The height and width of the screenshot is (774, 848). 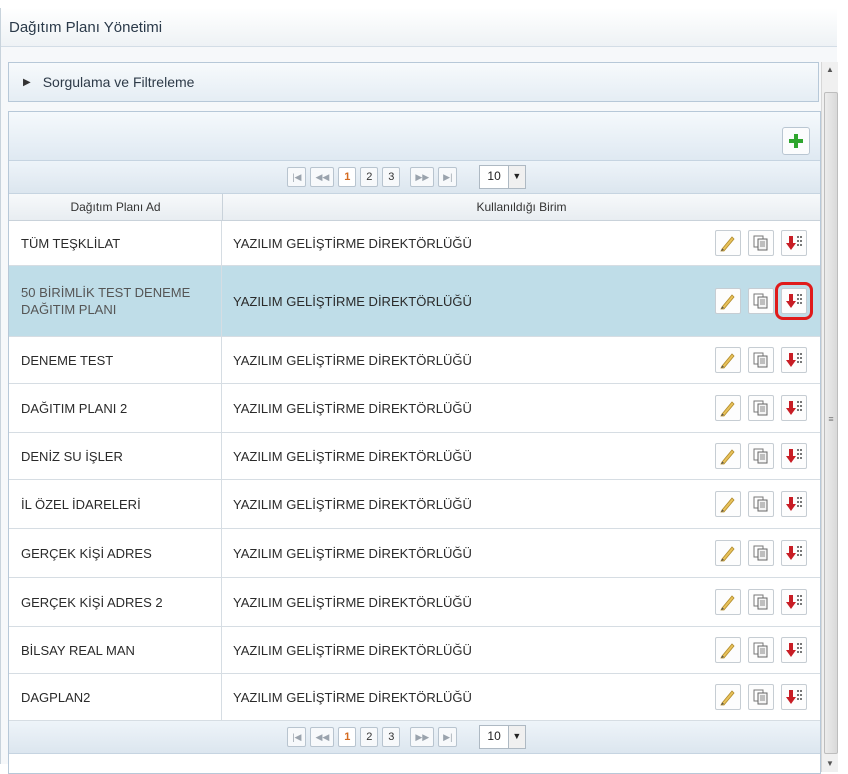 I want to click on vertical-scrollbar: ▲ ≡ ▼, so click(x=829, y=417).